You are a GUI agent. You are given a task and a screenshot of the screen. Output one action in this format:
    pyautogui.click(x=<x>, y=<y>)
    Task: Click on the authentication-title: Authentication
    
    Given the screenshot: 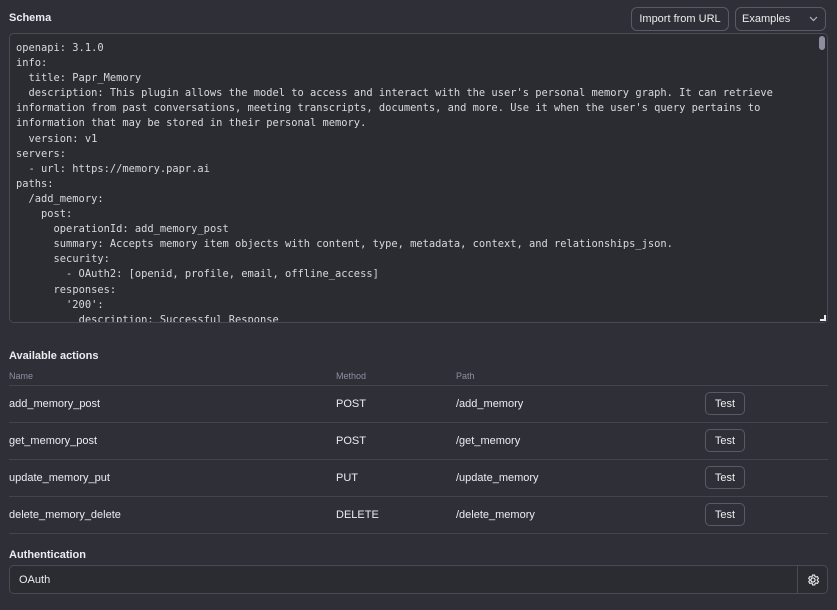 What is the action you would take?
    pyautogui.click(x=47, y=555)
    